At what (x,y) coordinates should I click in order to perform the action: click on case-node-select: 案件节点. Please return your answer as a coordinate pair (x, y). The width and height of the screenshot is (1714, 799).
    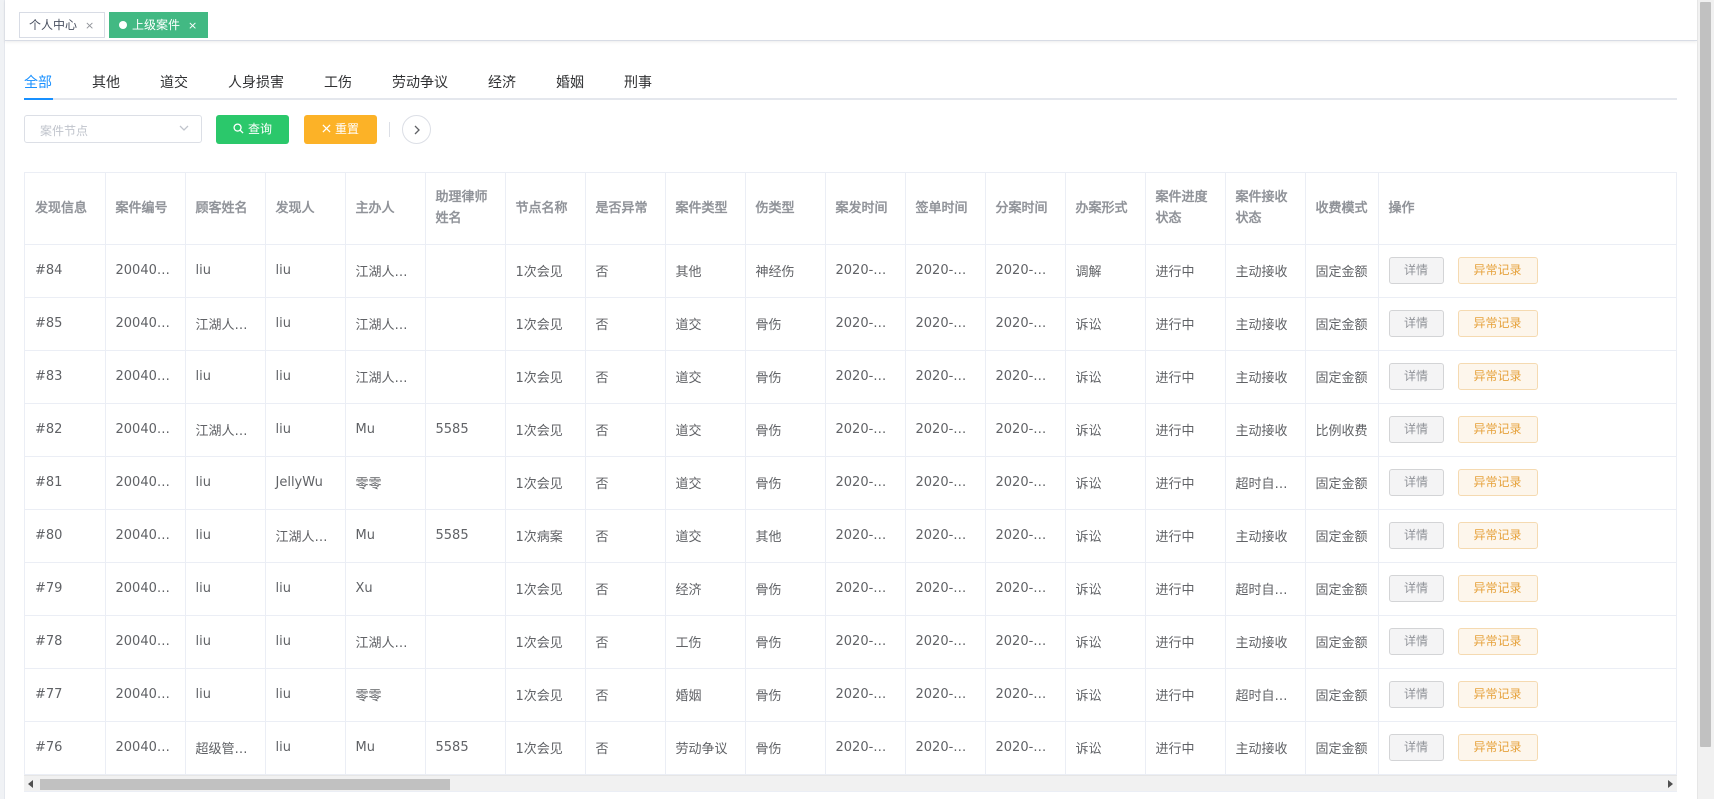
    Looking at the image, I should click on (113, 129).